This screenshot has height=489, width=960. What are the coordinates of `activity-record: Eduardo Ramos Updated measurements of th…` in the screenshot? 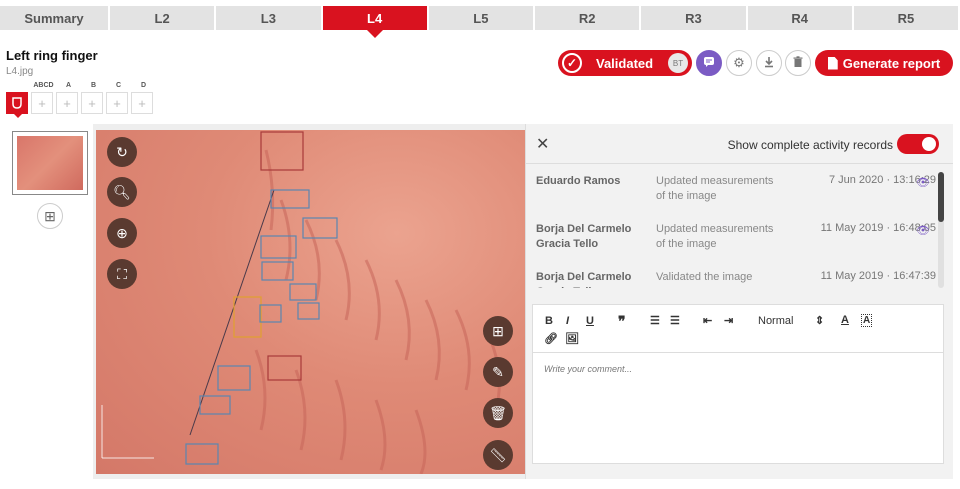 It's located at (736, 192).